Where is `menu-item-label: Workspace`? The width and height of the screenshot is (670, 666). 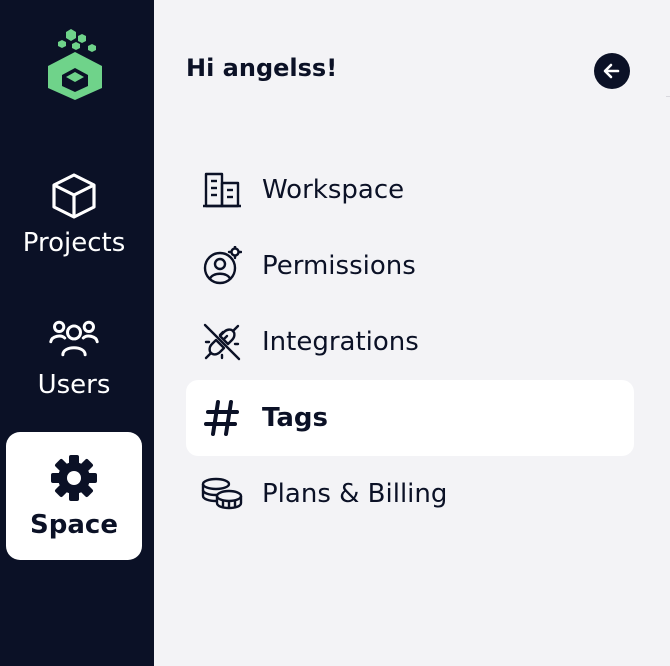
menu-item-label: Workspace is located at coordinates (333, 190).